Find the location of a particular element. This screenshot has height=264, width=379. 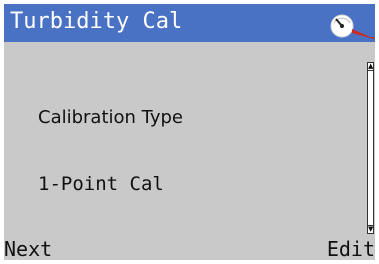

title-bar: Turbidity Cal is located at coordinates (189, 23).